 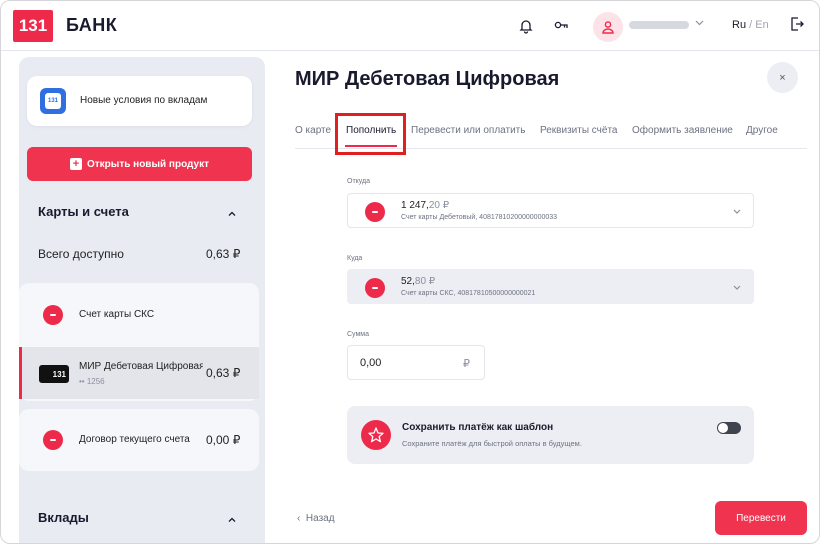 What do you see at coordinates (561, 26) in the screenshot?
I see `key-icon` at bounding box center [561, 26].